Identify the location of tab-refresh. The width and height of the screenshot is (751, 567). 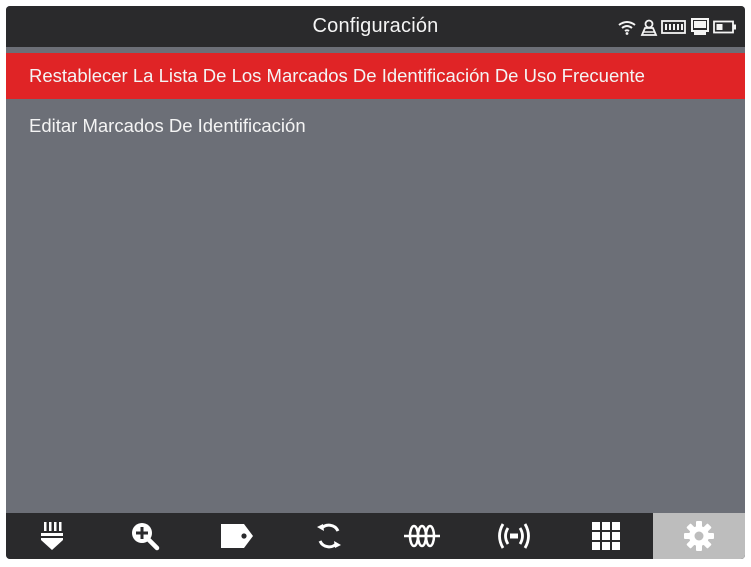
(329, 536).